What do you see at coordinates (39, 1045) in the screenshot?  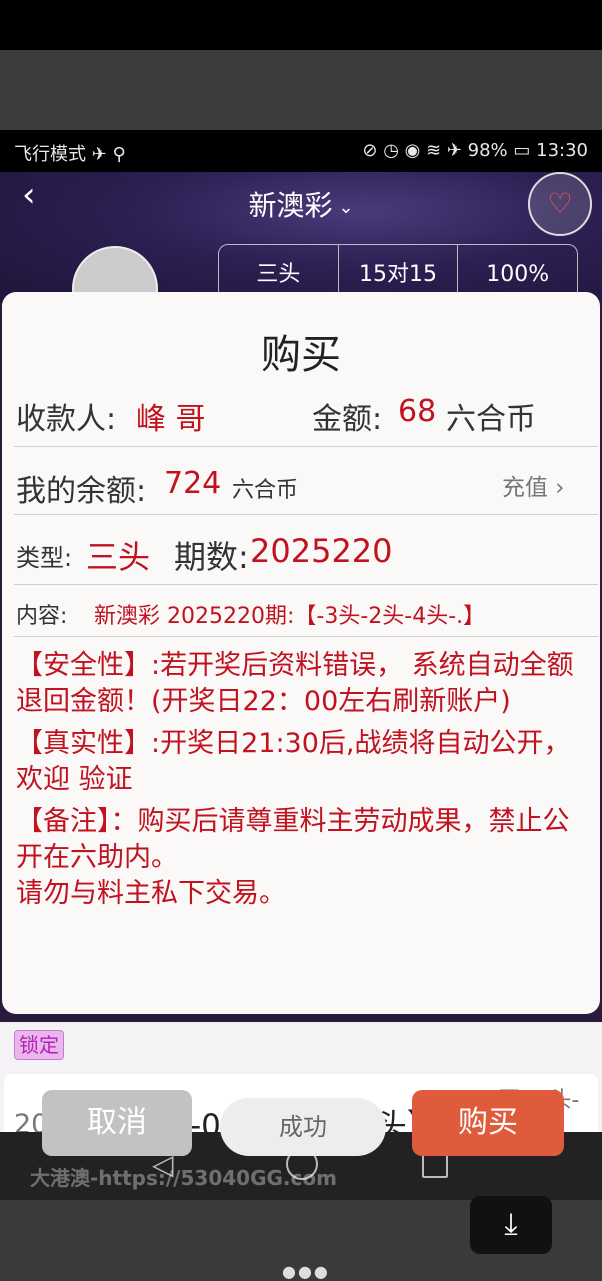 I see `locked-badge: 锁定` at bounding box center [39, 1045].